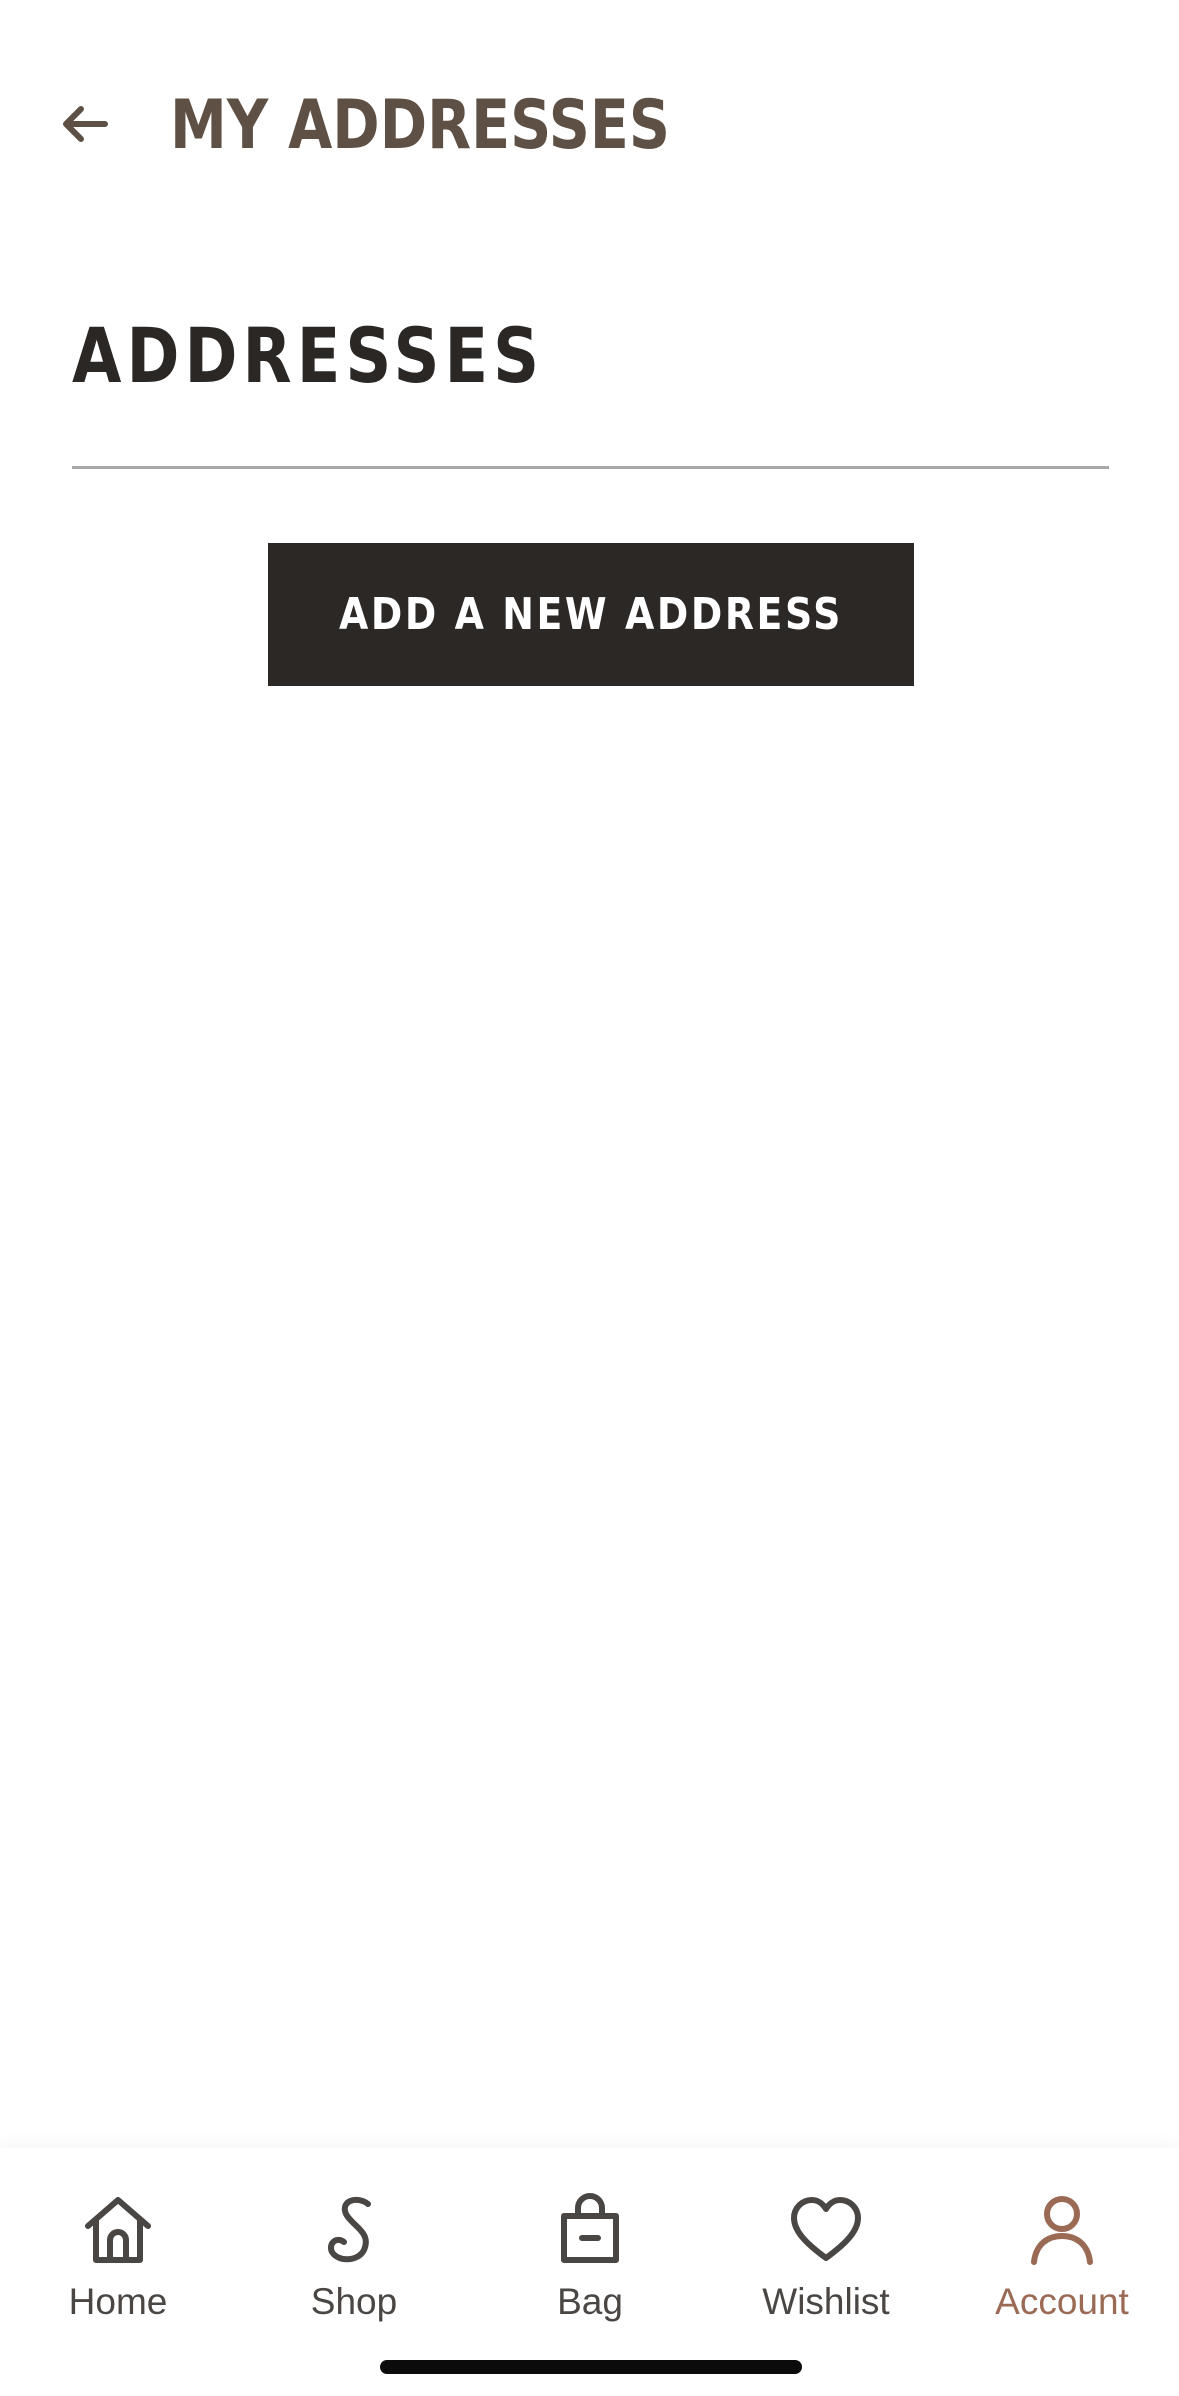  I want to click on account-icon, so click(1062, 2230).